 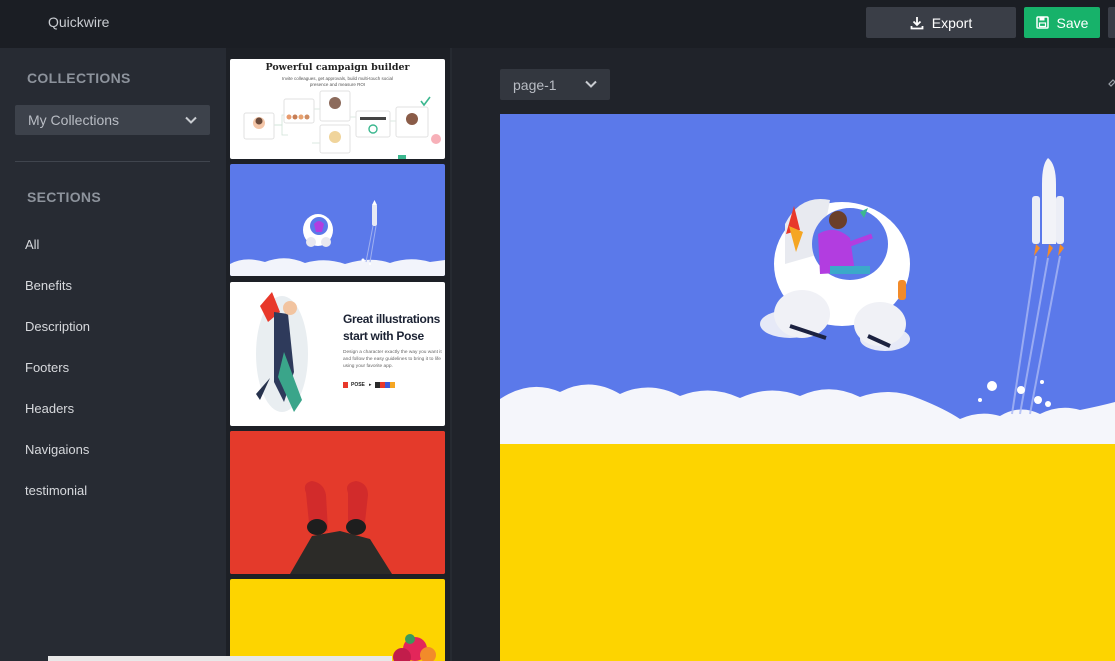 I want to click on collections-dropdown: My Collections, so click(x=112, y=120).